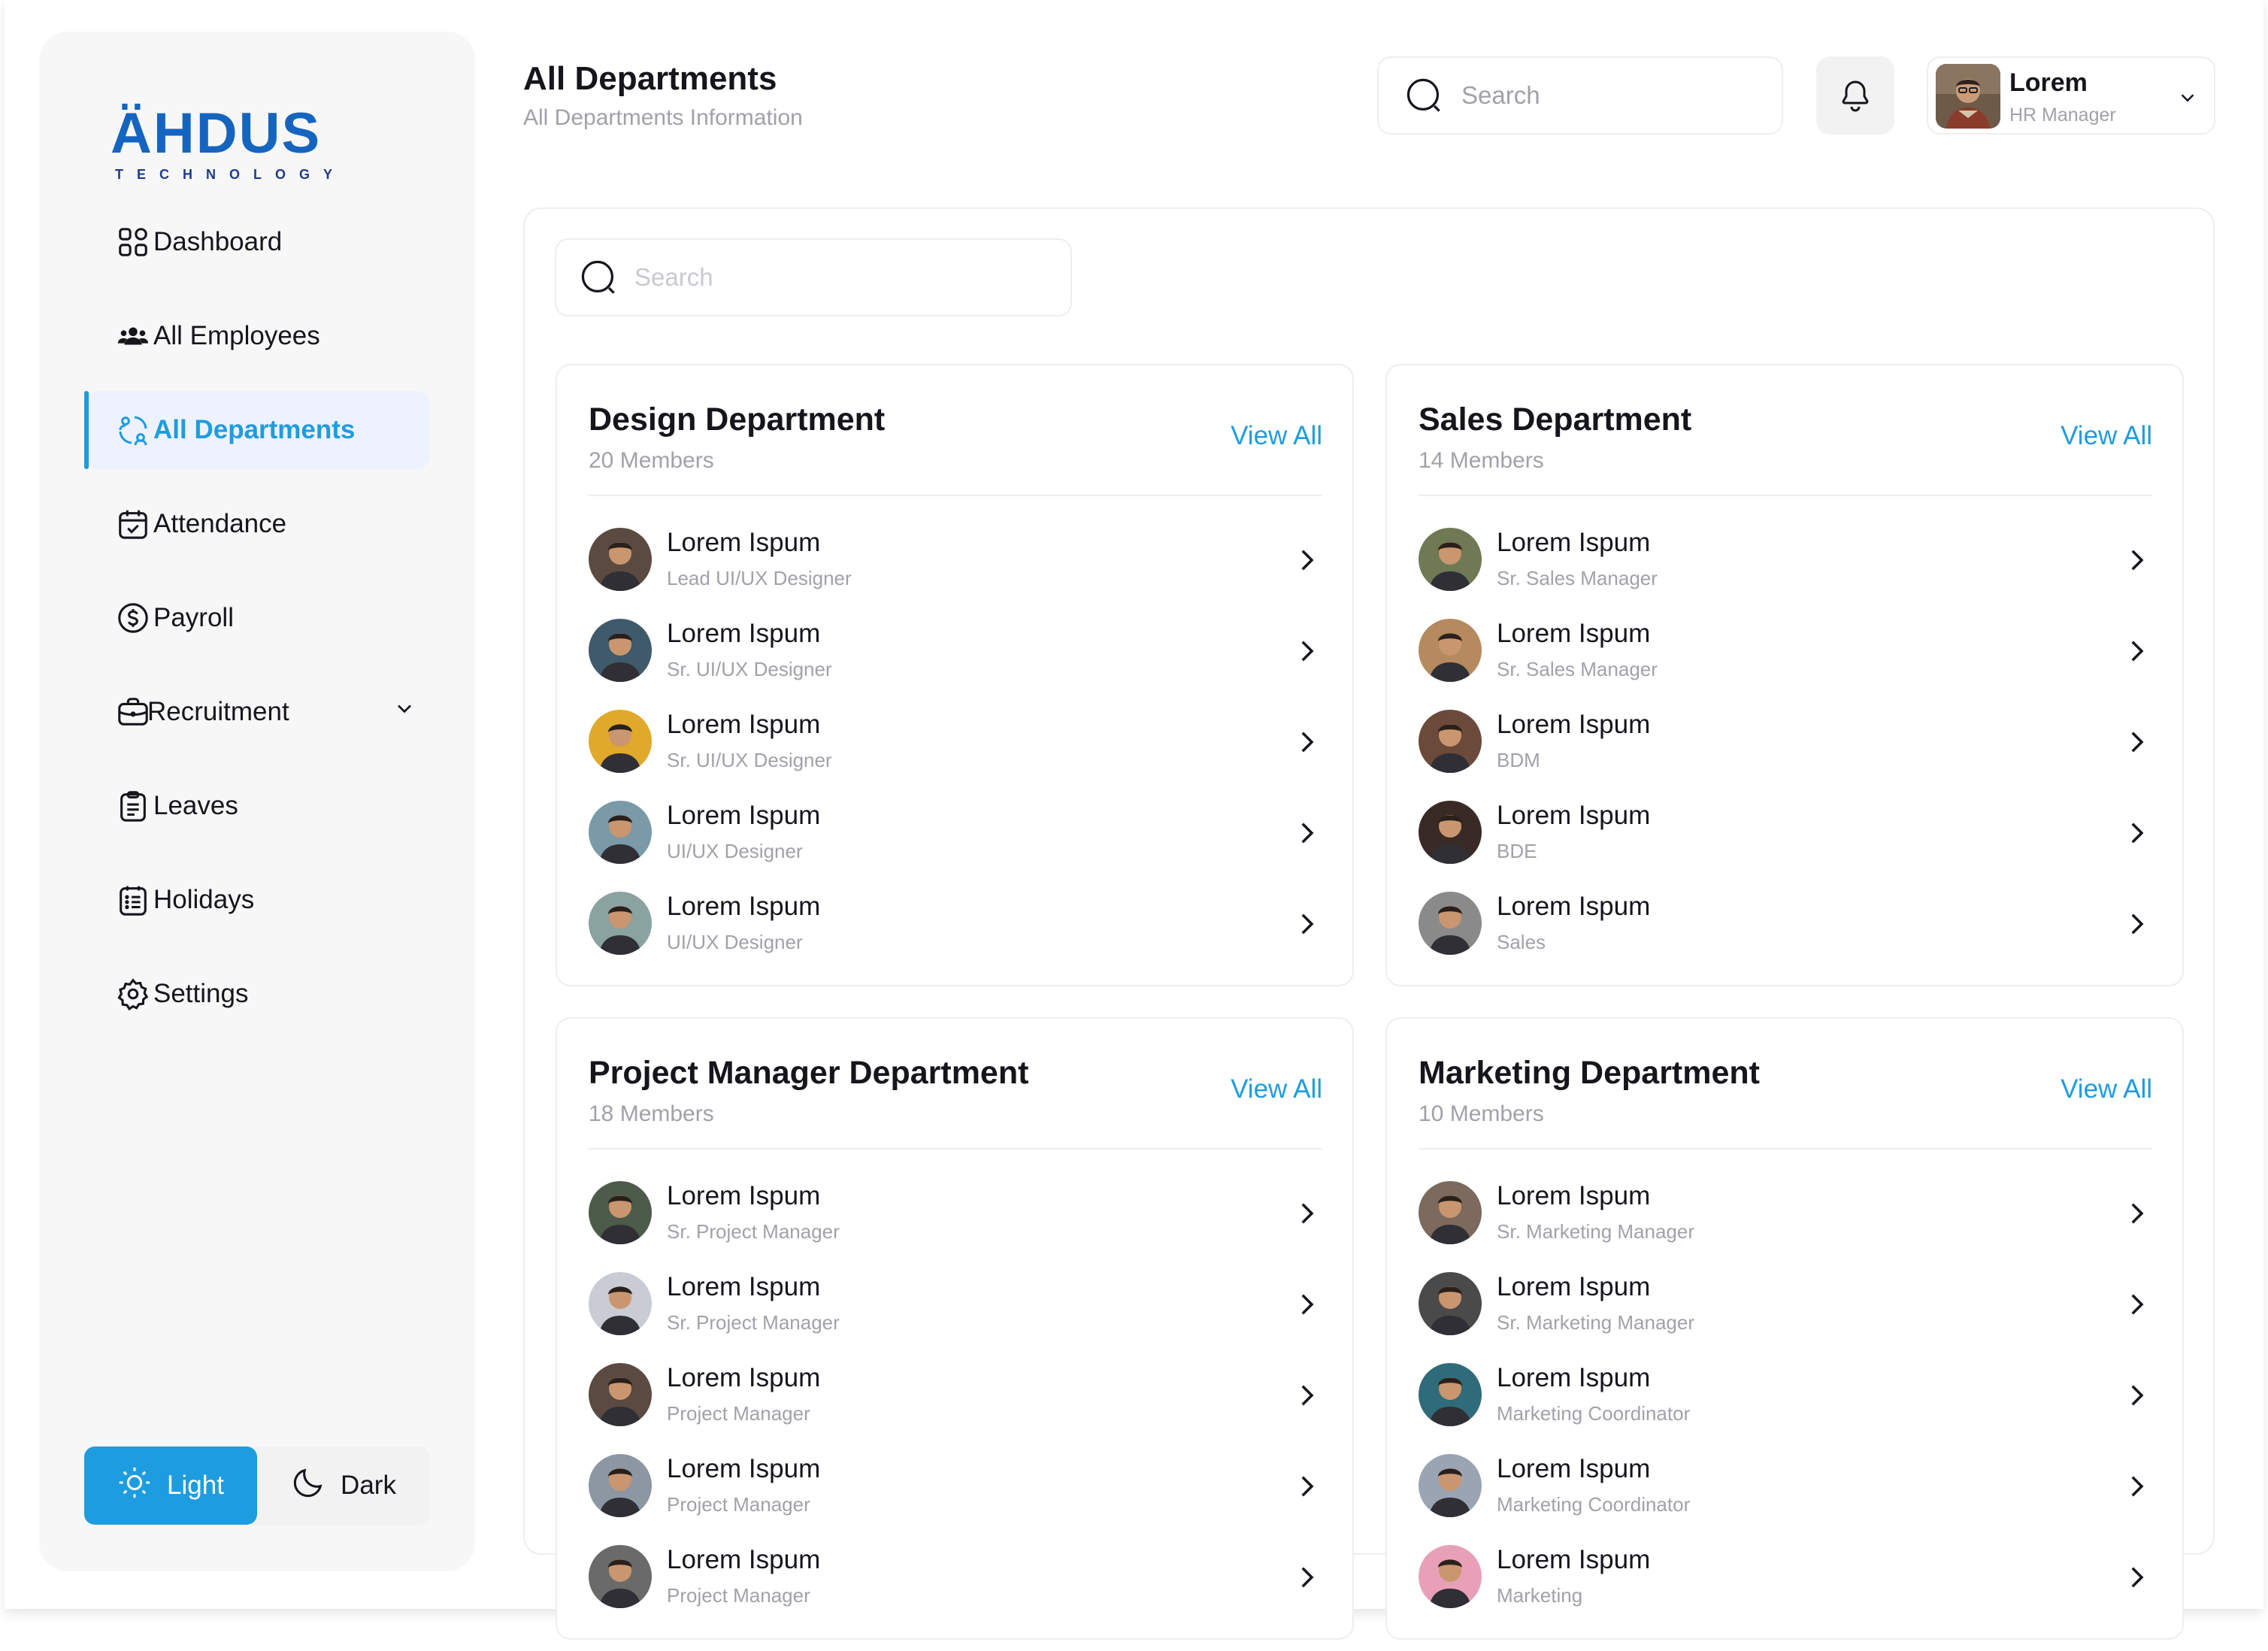 The width and height of the screenshot is (2268, 1651). I want to click on sidebar-item-label: All Departments, so click(254, 429).